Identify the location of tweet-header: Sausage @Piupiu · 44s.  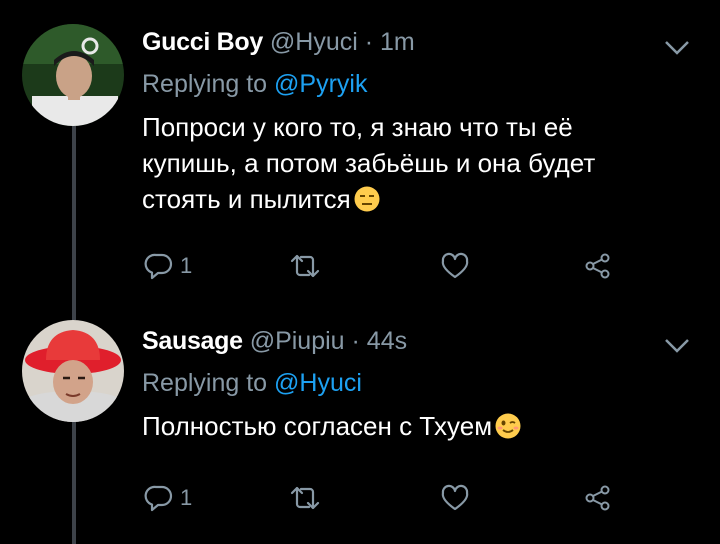
(421, 341).